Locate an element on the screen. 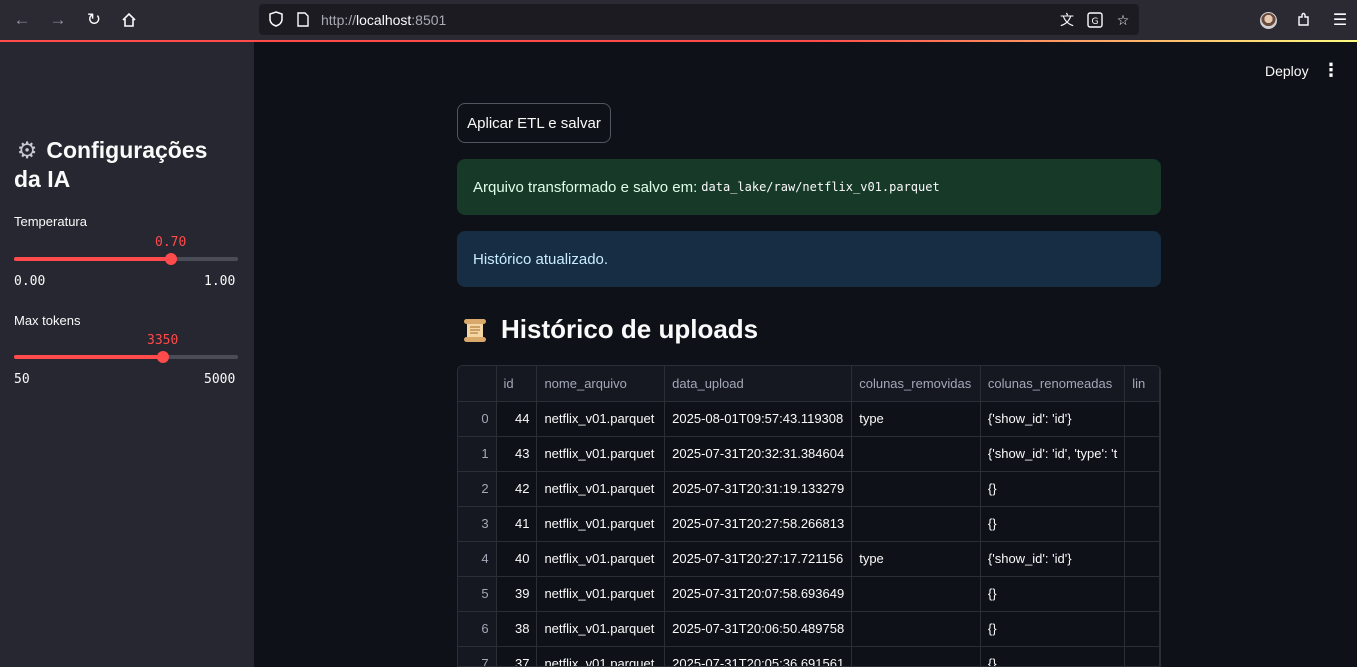 This screenshot has width=1357, height=667. table-cell: 2025-07-31T20:06:50.489758 is located at coordinates (758, 629).